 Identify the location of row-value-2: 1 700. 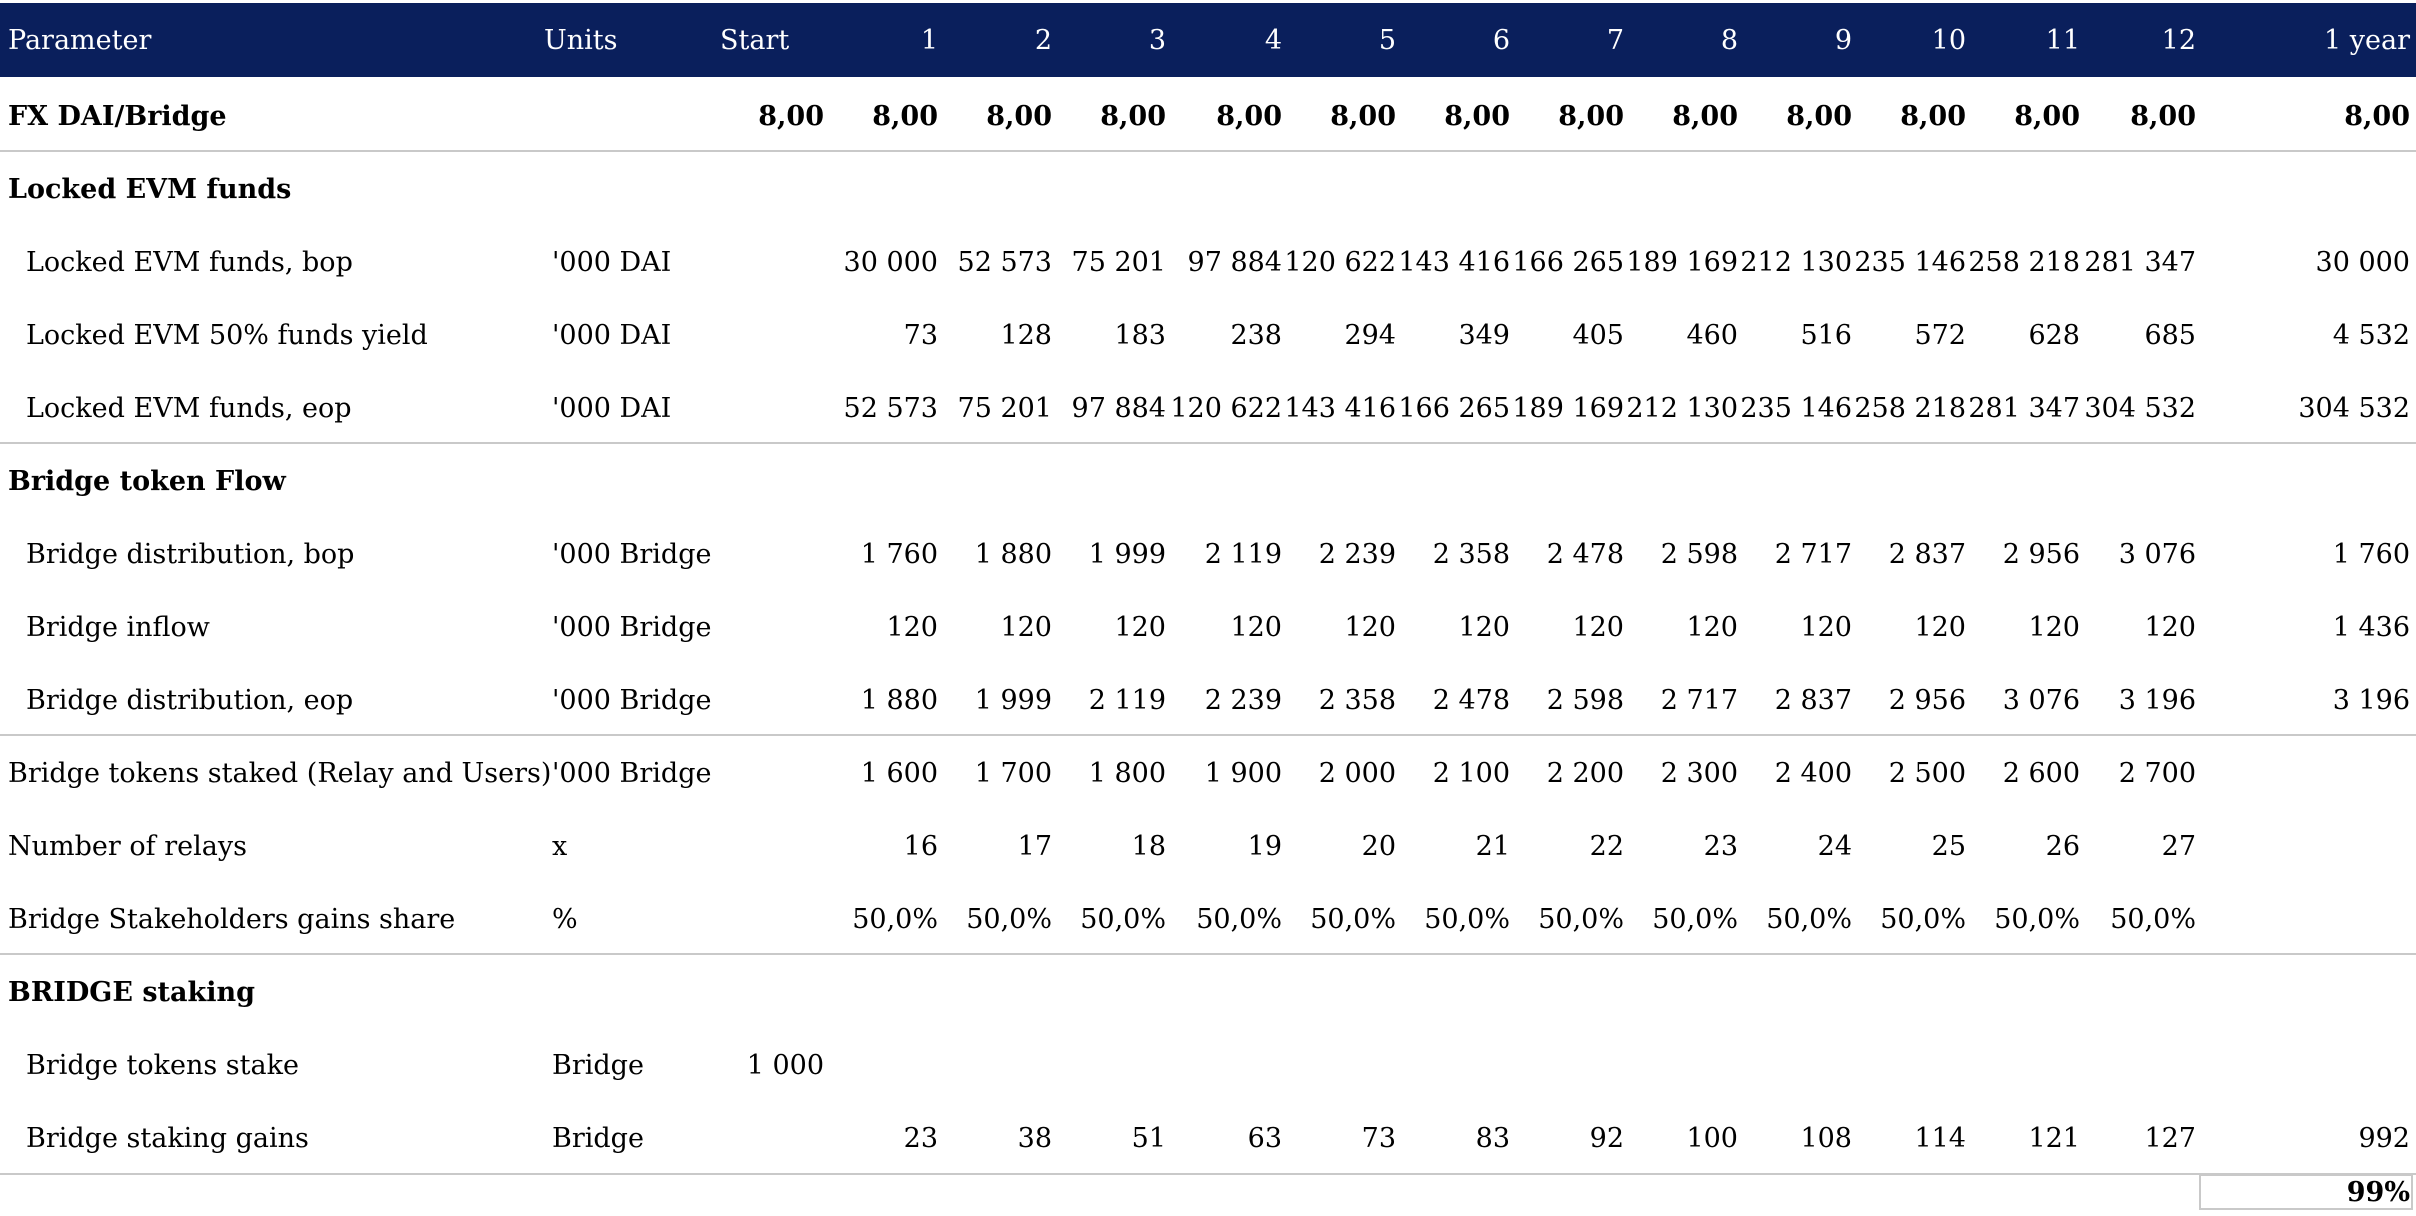
(1013, 773).